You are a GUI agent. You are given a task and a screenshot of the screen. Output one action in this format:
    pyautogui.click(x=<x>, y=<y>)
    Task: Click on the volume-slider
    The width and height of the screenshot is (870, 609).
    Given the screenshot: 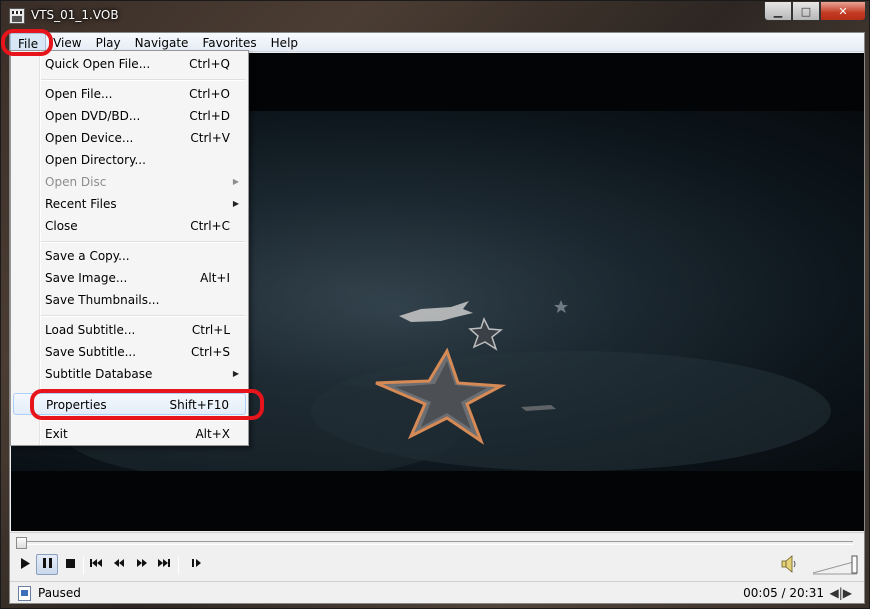 What is the action you would take?
    pyautogui.click(x=835, y=564)
    